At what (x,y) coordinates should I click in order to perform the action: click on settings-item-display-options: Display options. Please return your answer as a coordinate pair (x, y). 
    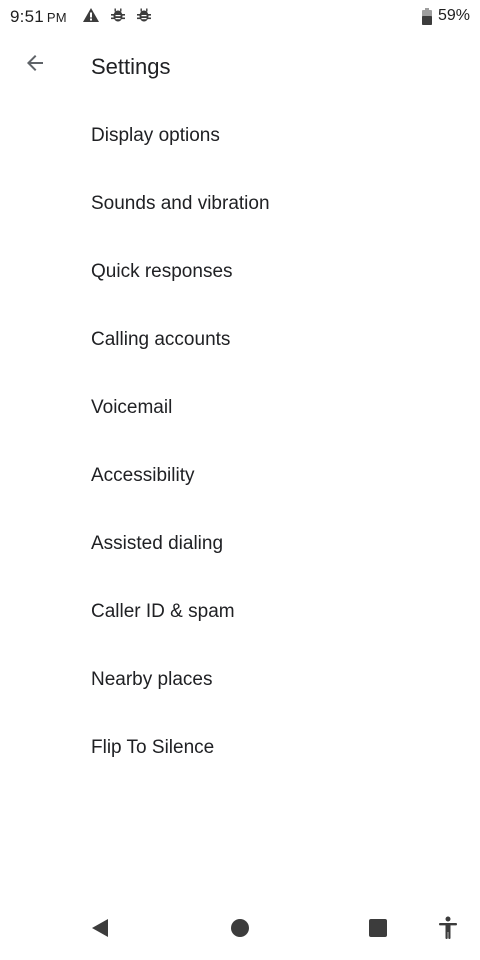
    Looking at the image, I should click on (240, 136).